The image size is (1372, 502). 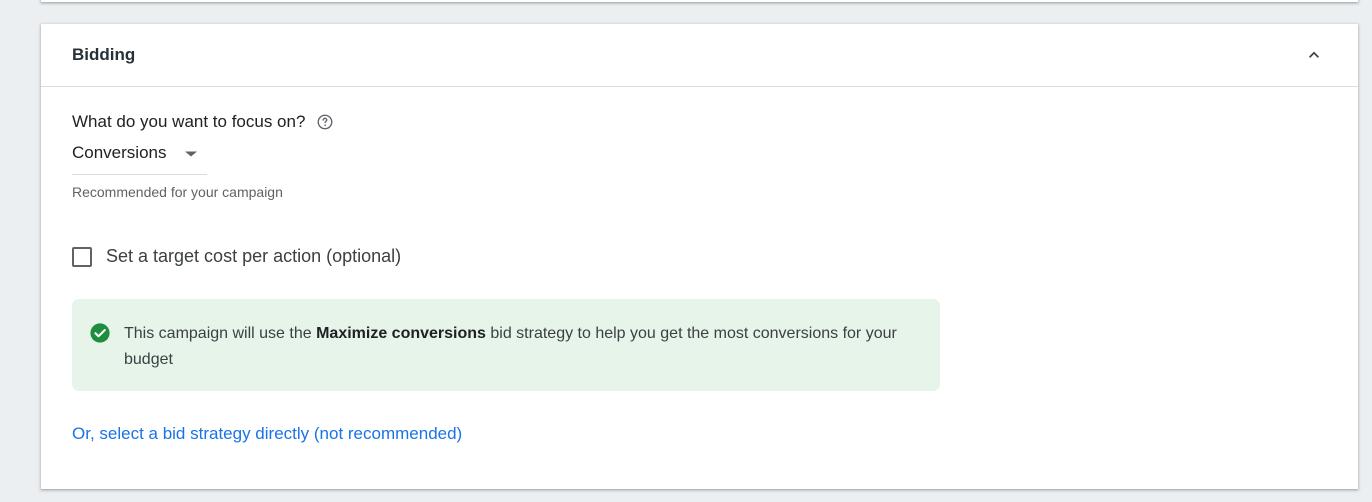 What do you see at coordinates (325, 122) in the screenshot?
I see `help-icon` at bounding box center [325, 122].